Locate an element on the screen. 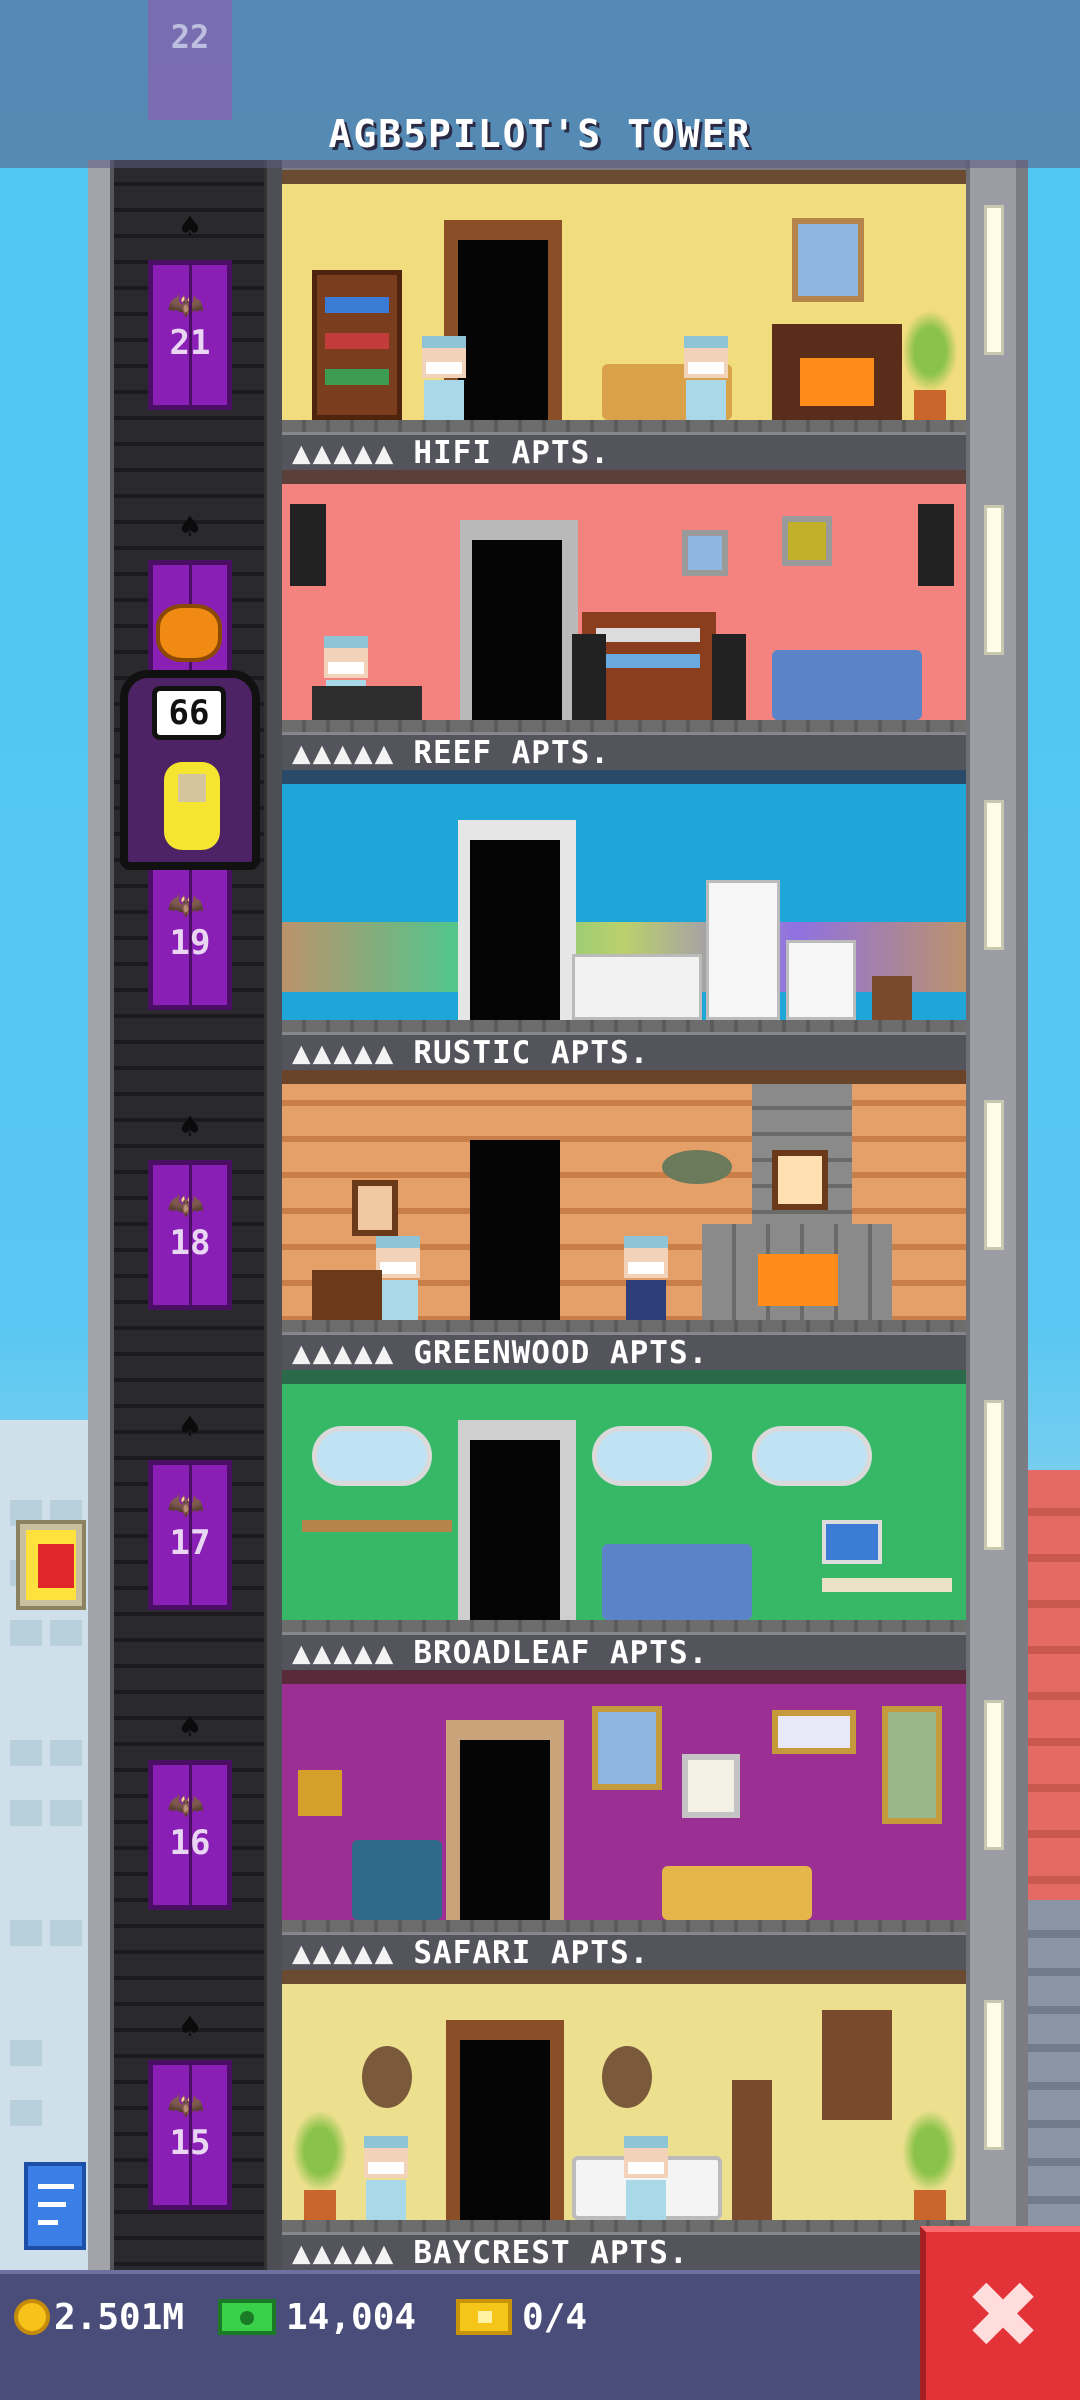 The height and width of the screenshot is (2400, 1080). vip-passenger is located at coordinates (192, 806).